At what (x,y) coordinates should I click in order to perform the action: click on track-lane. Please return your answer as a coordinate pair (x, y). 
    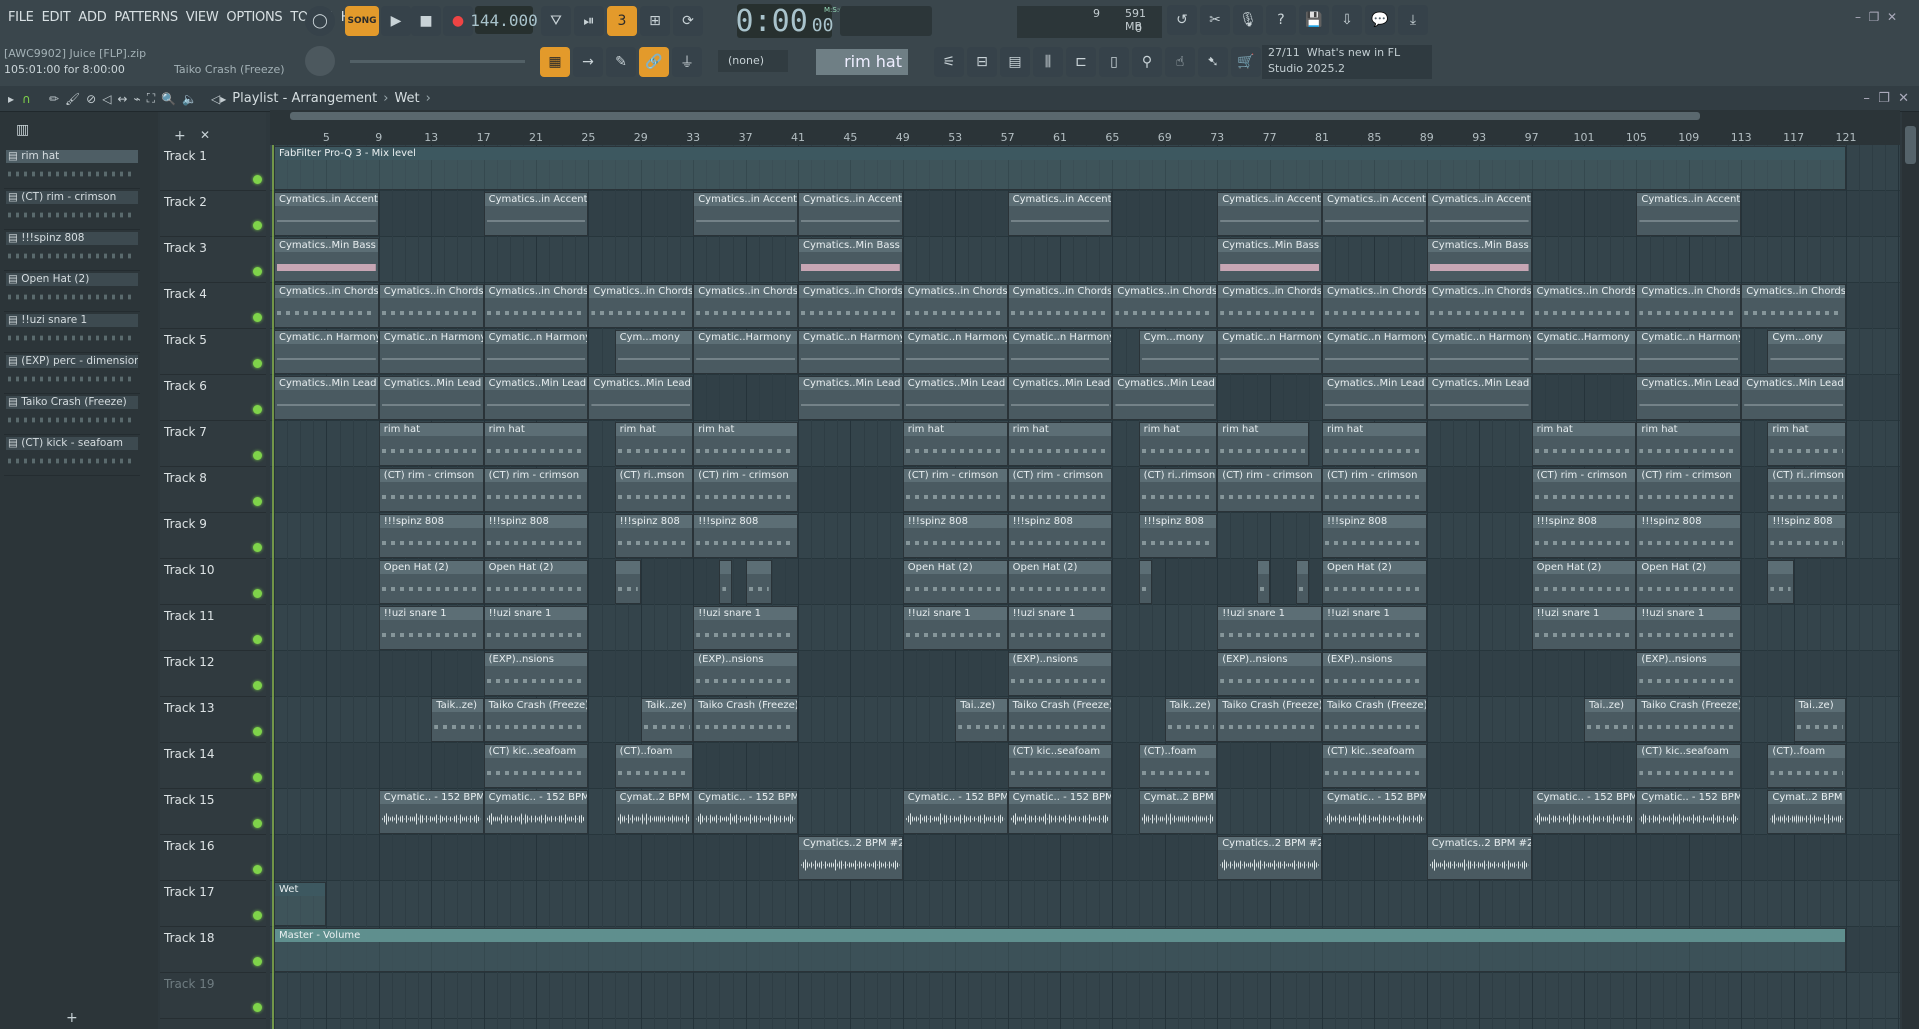
    Looking at the image, I should click on (1085, 260).